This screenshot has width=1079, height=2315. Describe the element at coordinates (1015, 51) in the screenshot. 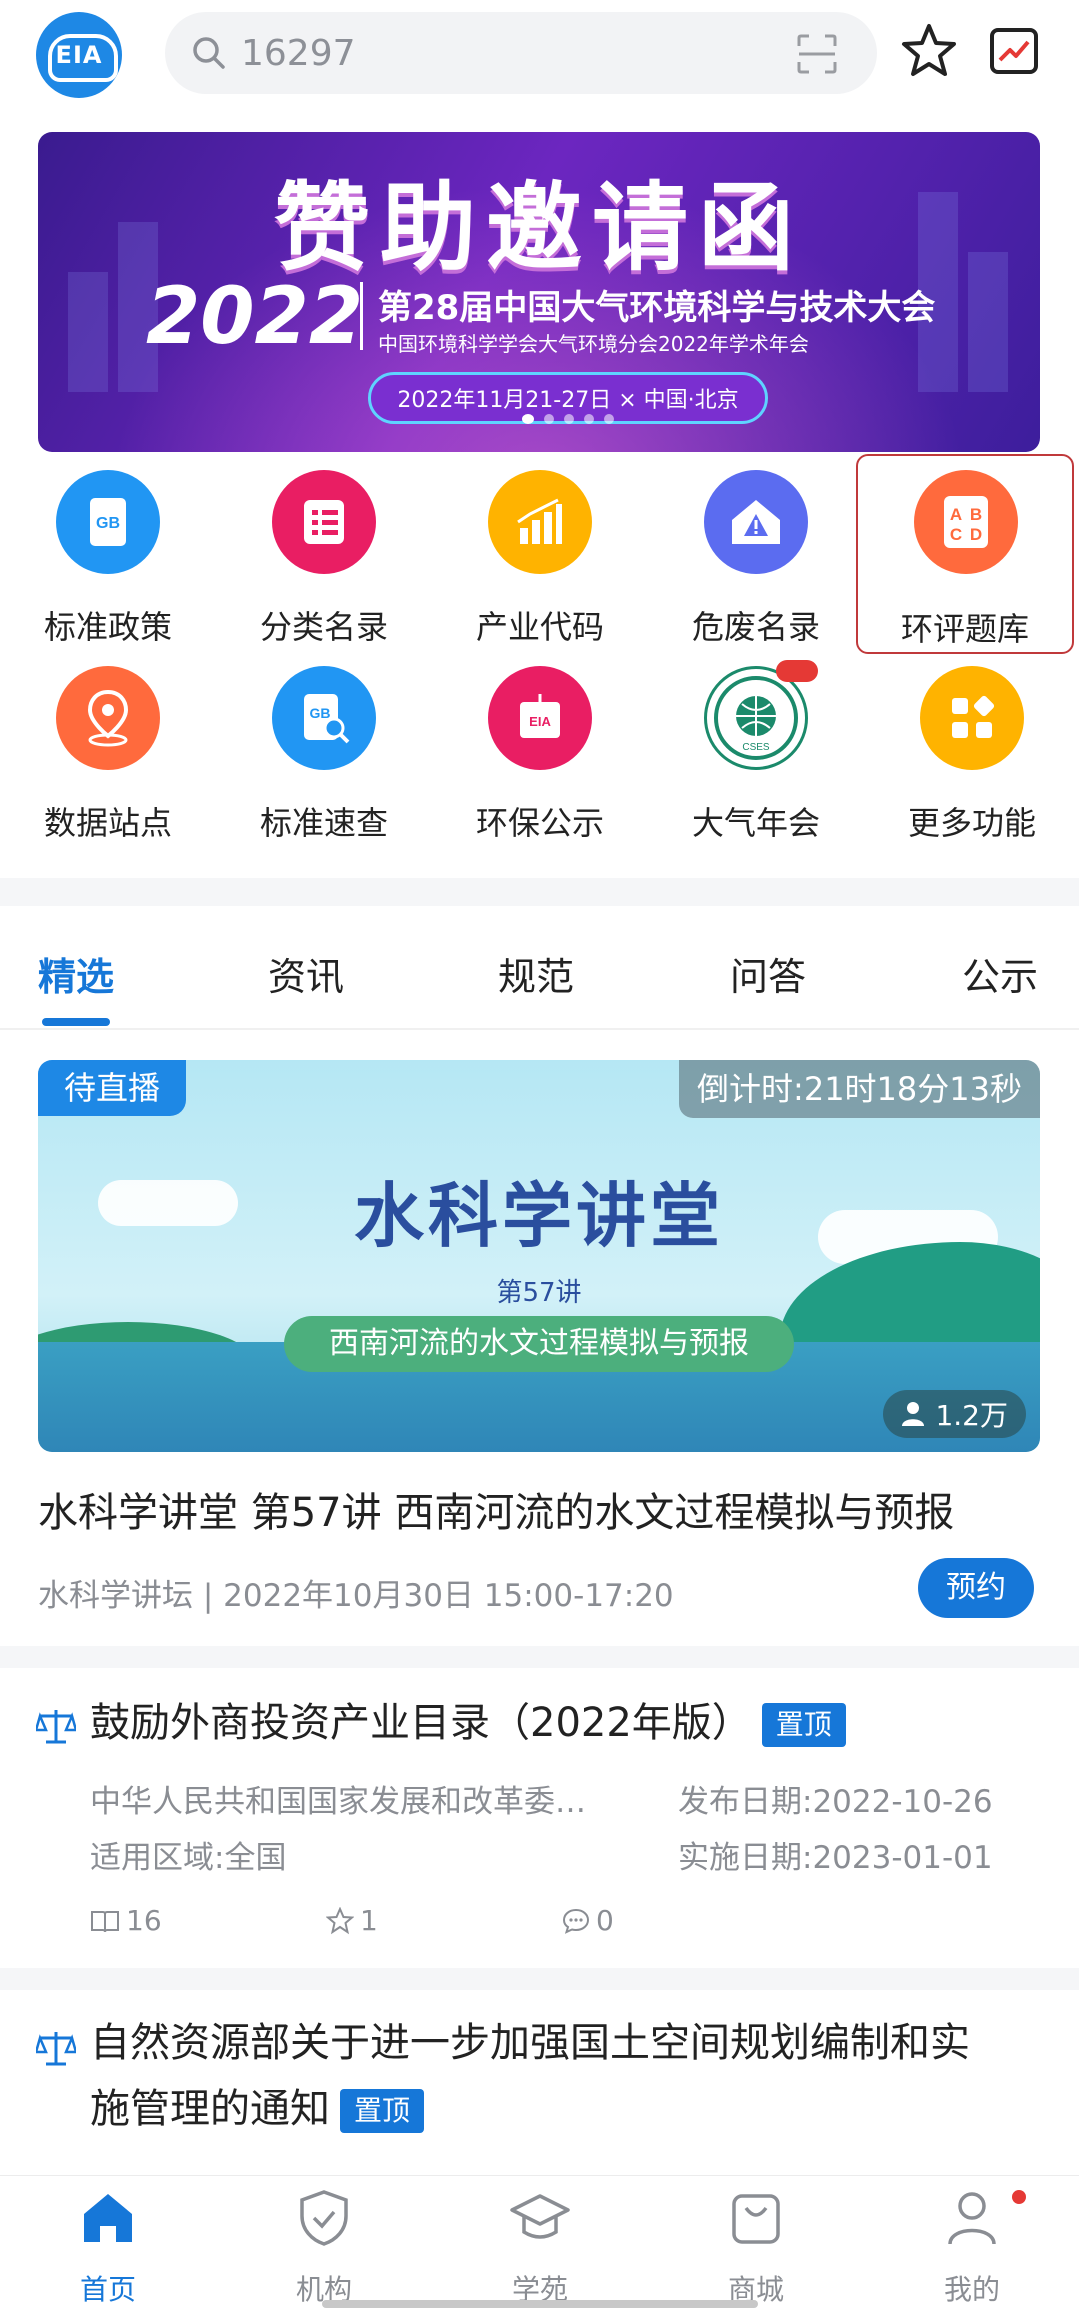

I see `trend-icon` at that location.